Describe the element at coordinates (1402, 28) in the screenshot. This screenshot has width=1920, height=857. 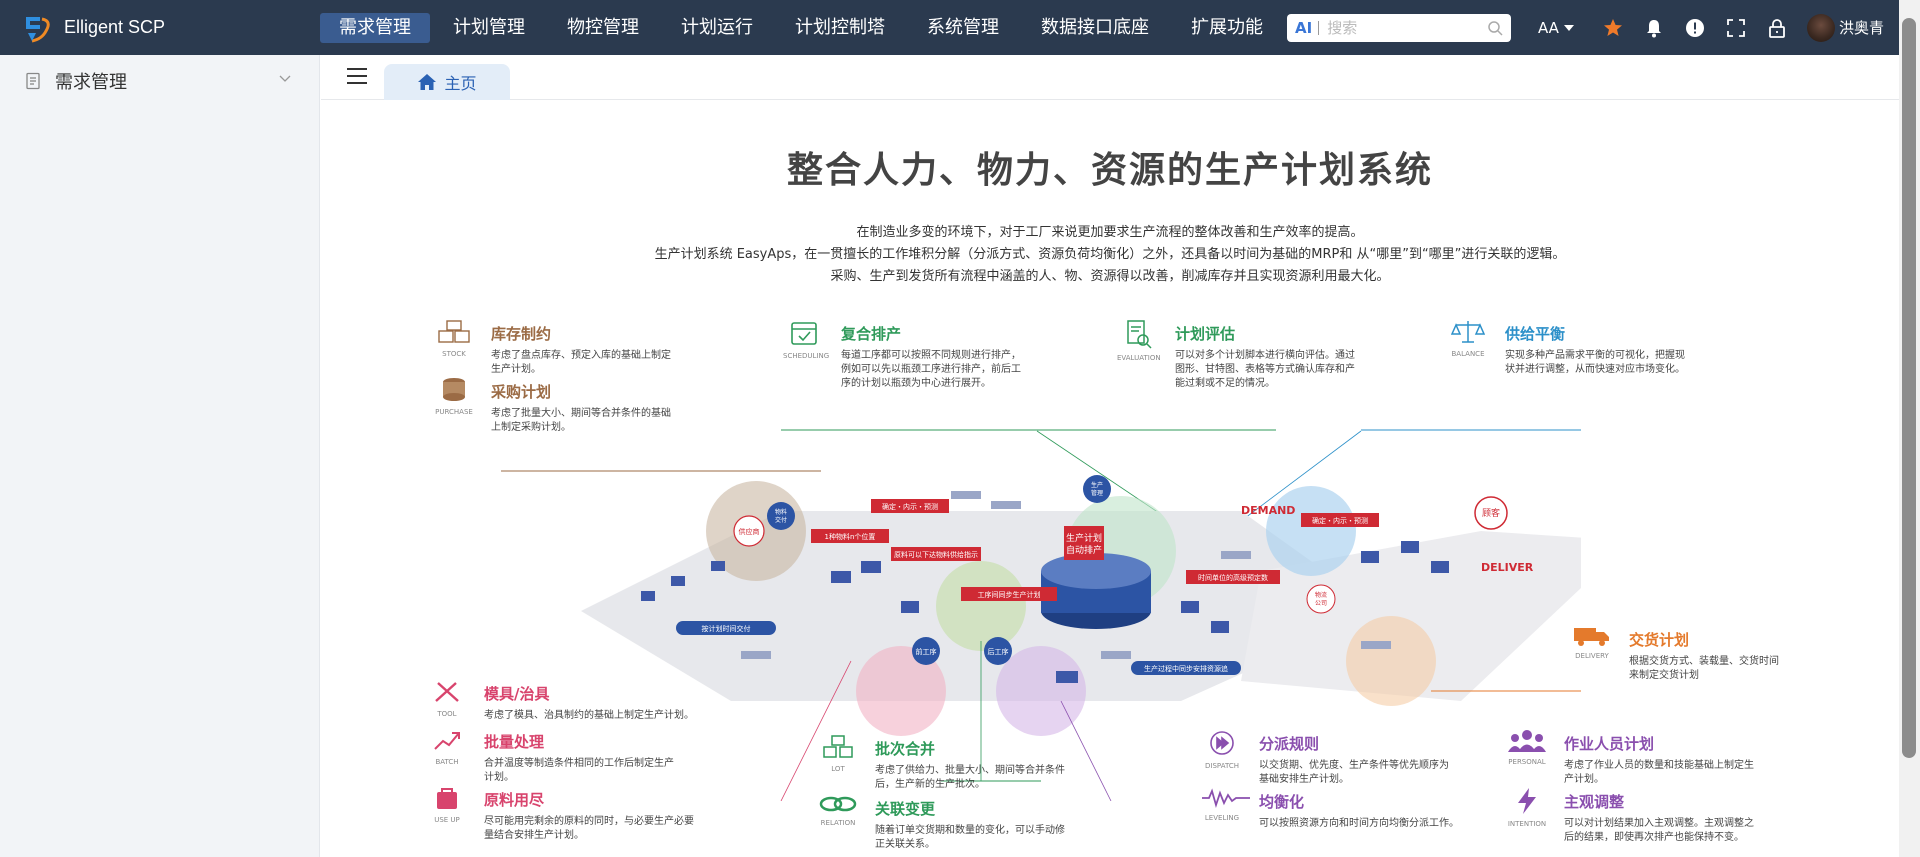
I see `search-input` at that location.